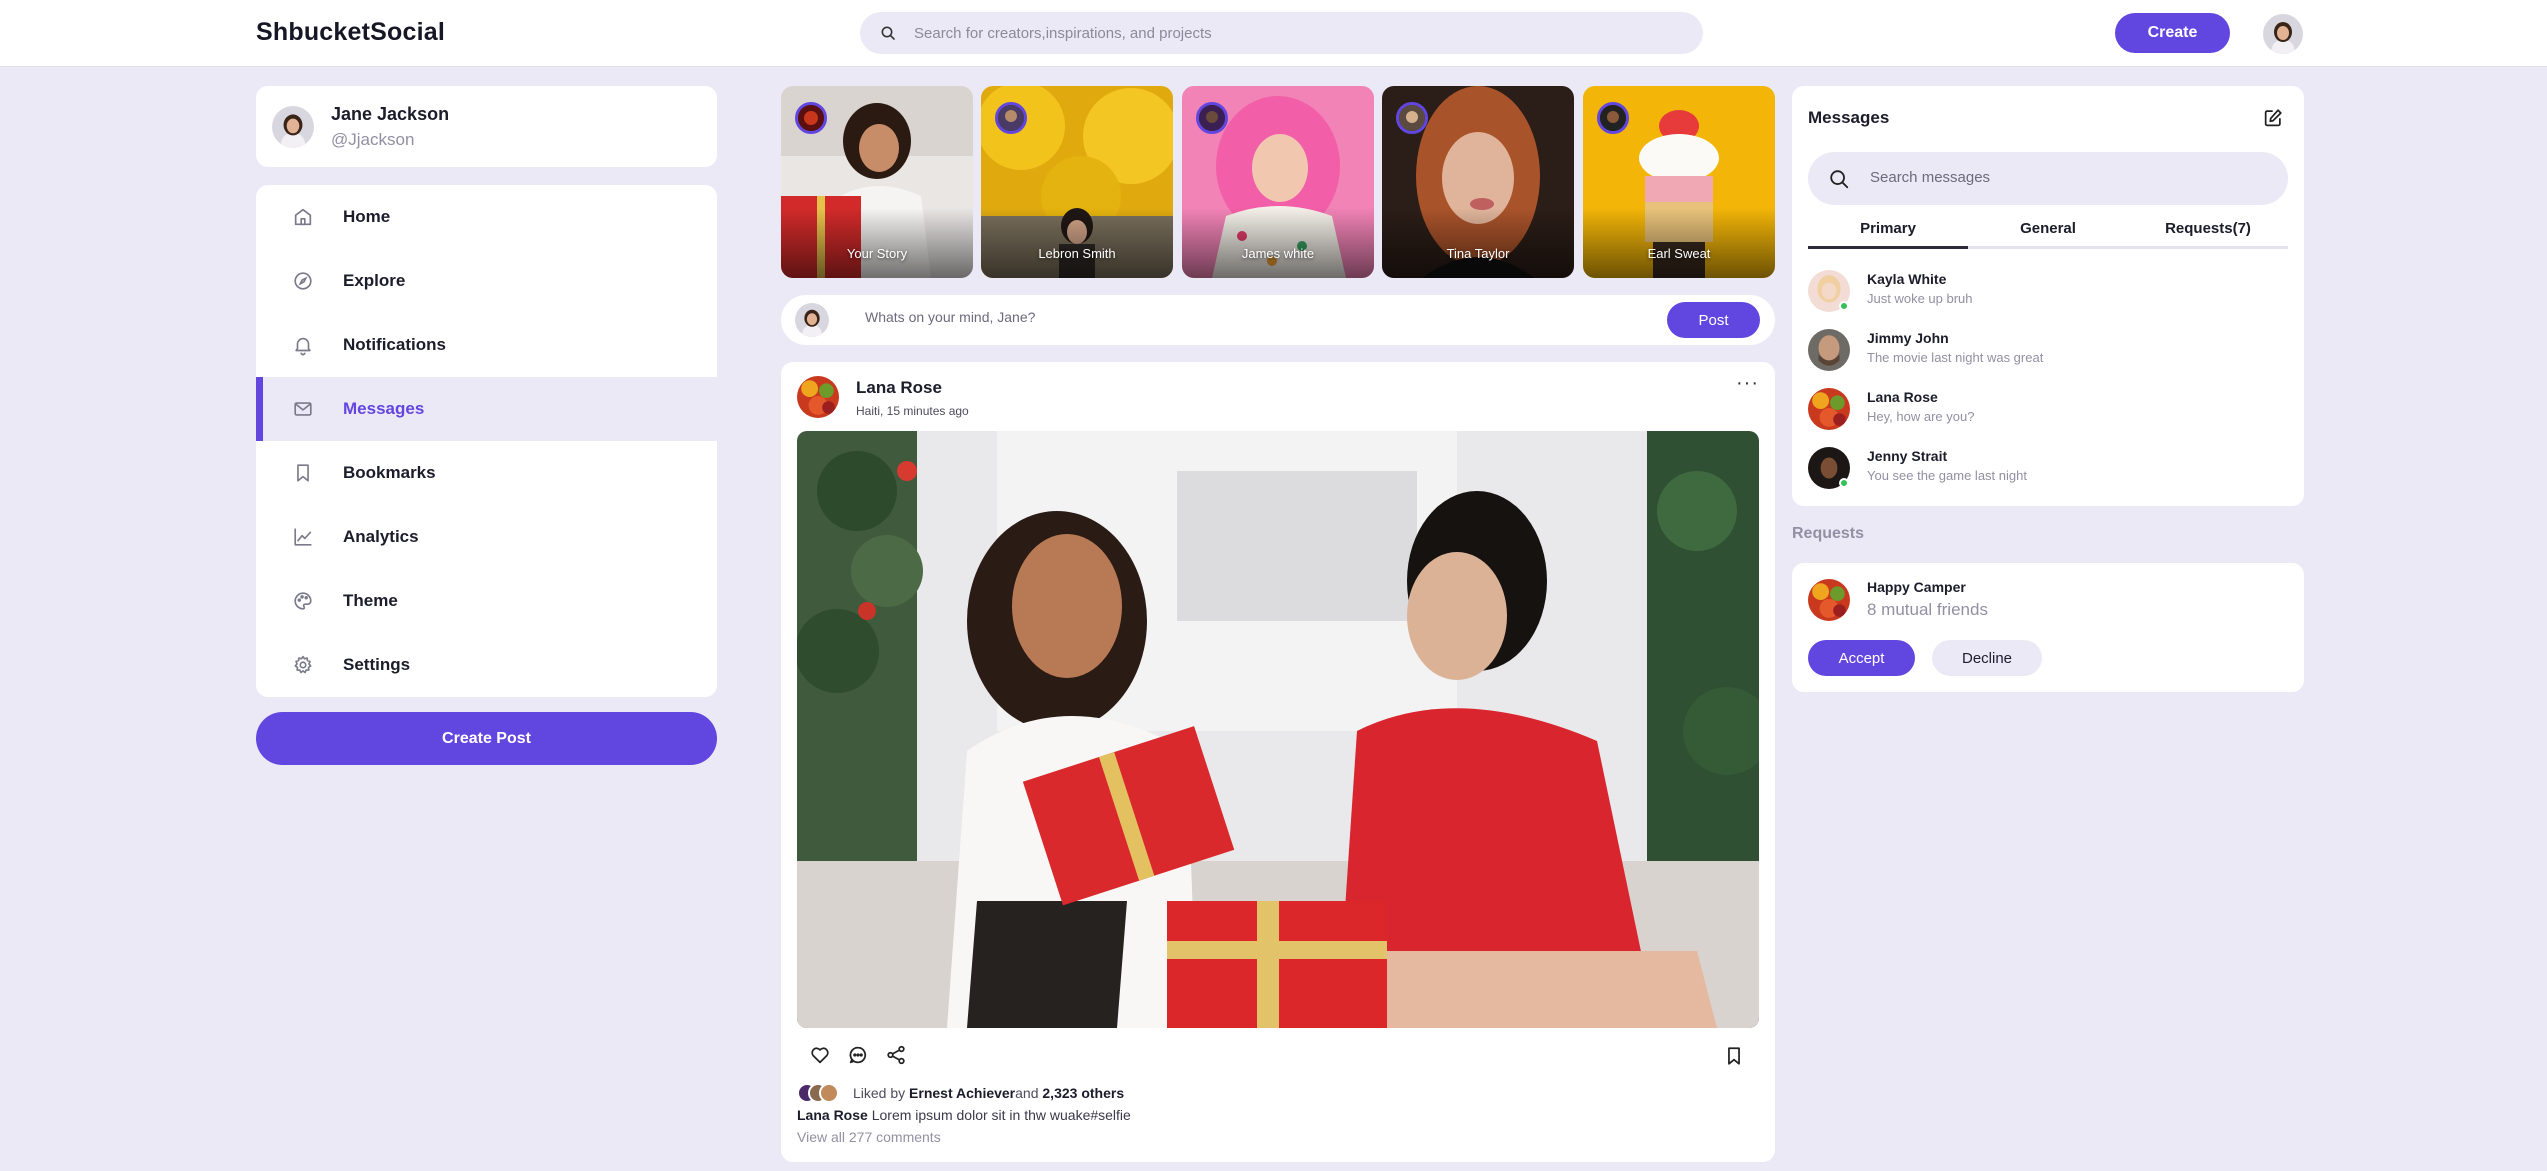  I want to click on sidebar-item-label: Analytics, so click(381, 536).